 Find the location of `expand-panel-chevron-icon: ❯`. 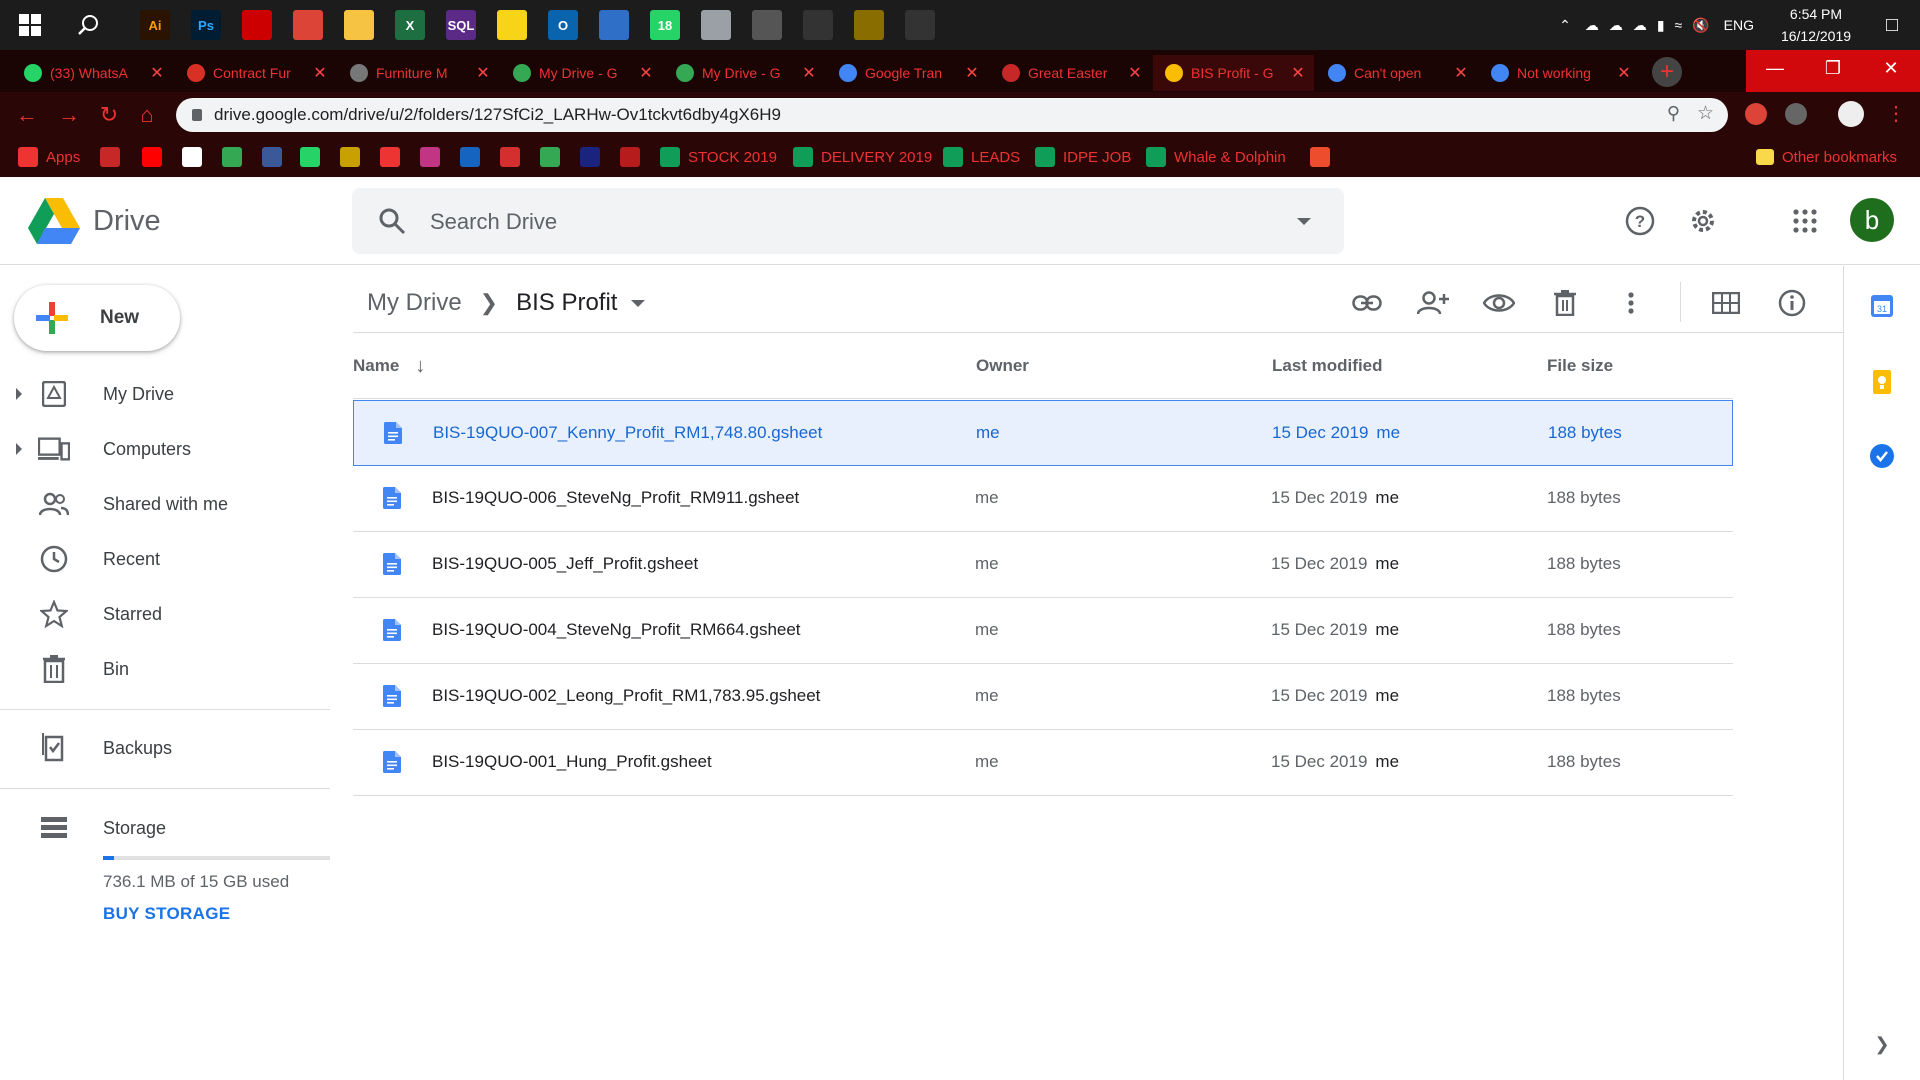

expand-panel-chevron-icon: ❯ is located at coordinates (1882, 1044).